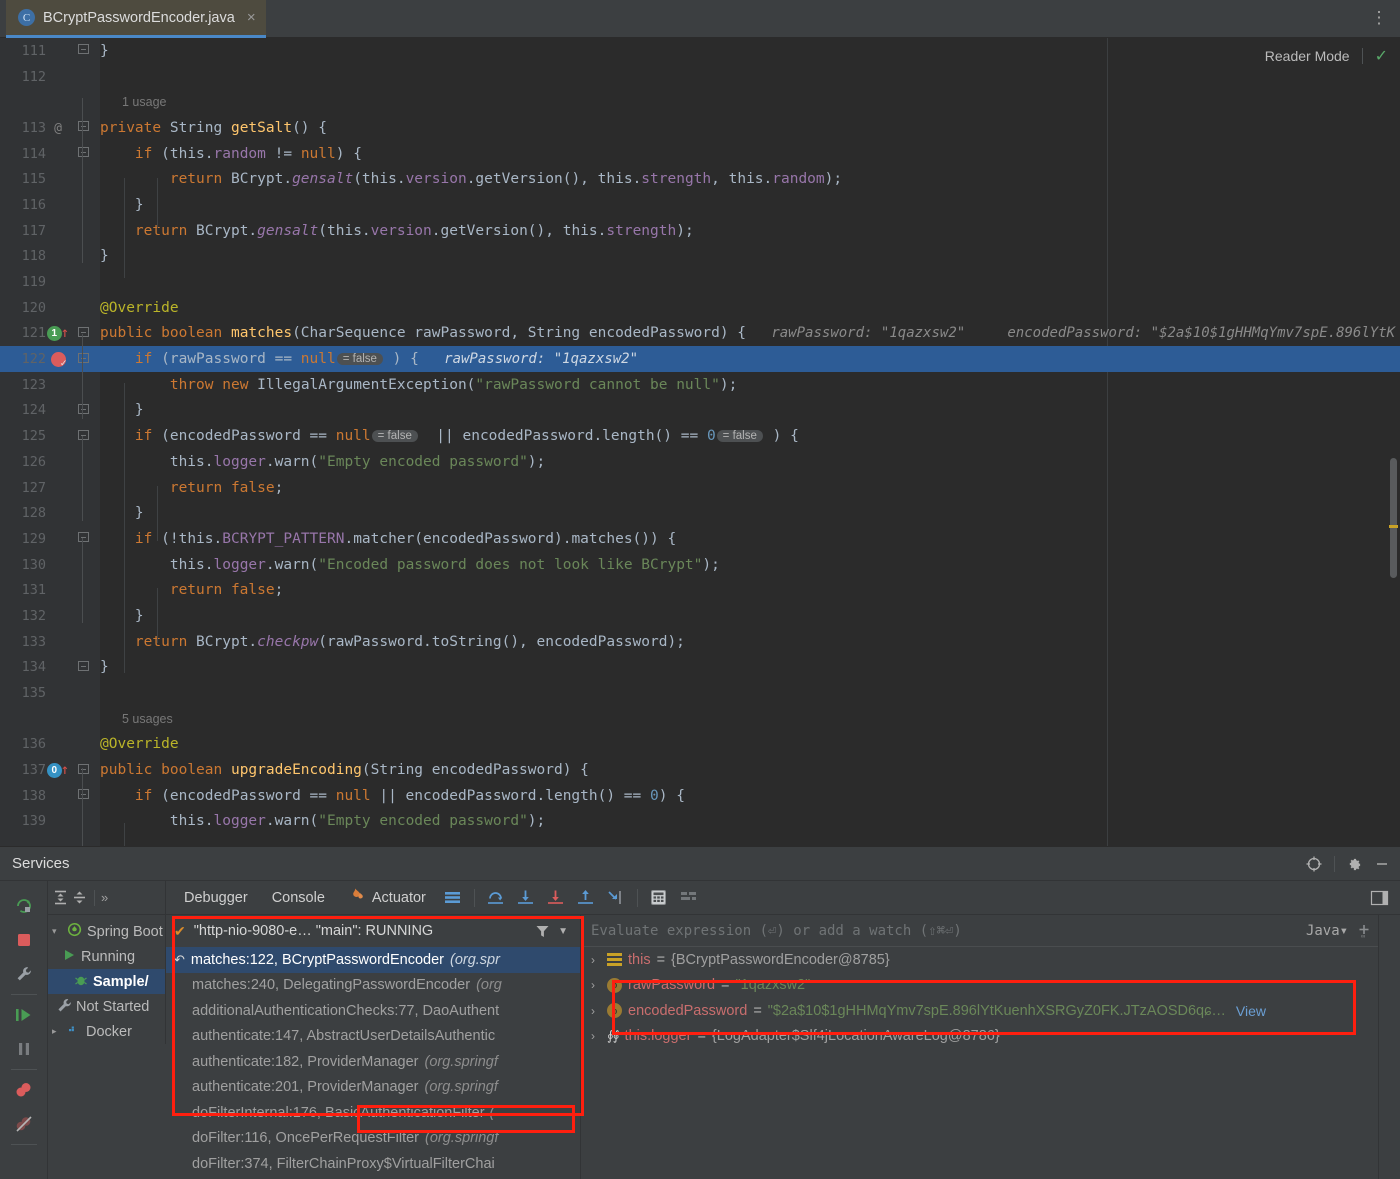 The height and width of the screenshot is (1179, 1400). What do you see at coordinates (563, 931) in the screenshot?
I see `chevron-down-icon: ▼` at bounding box center [563, 931].